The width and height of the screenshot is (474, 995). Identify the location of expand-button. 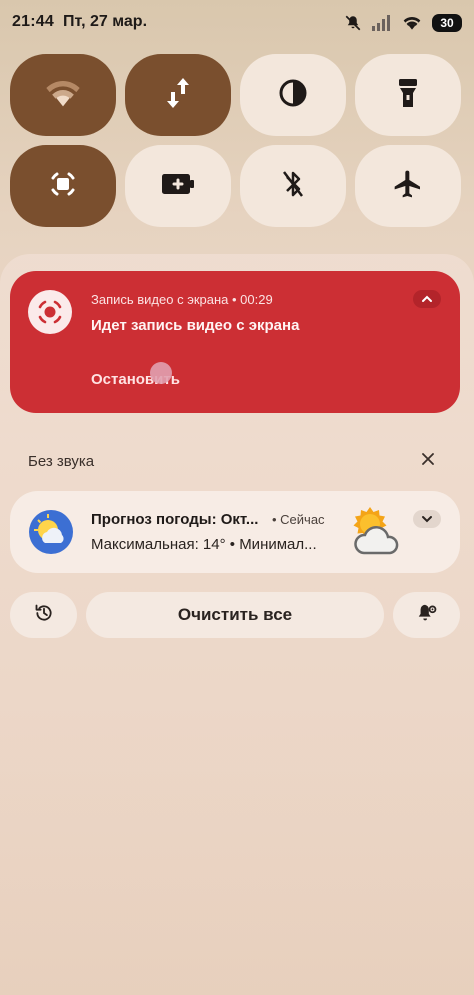
(427, 519).